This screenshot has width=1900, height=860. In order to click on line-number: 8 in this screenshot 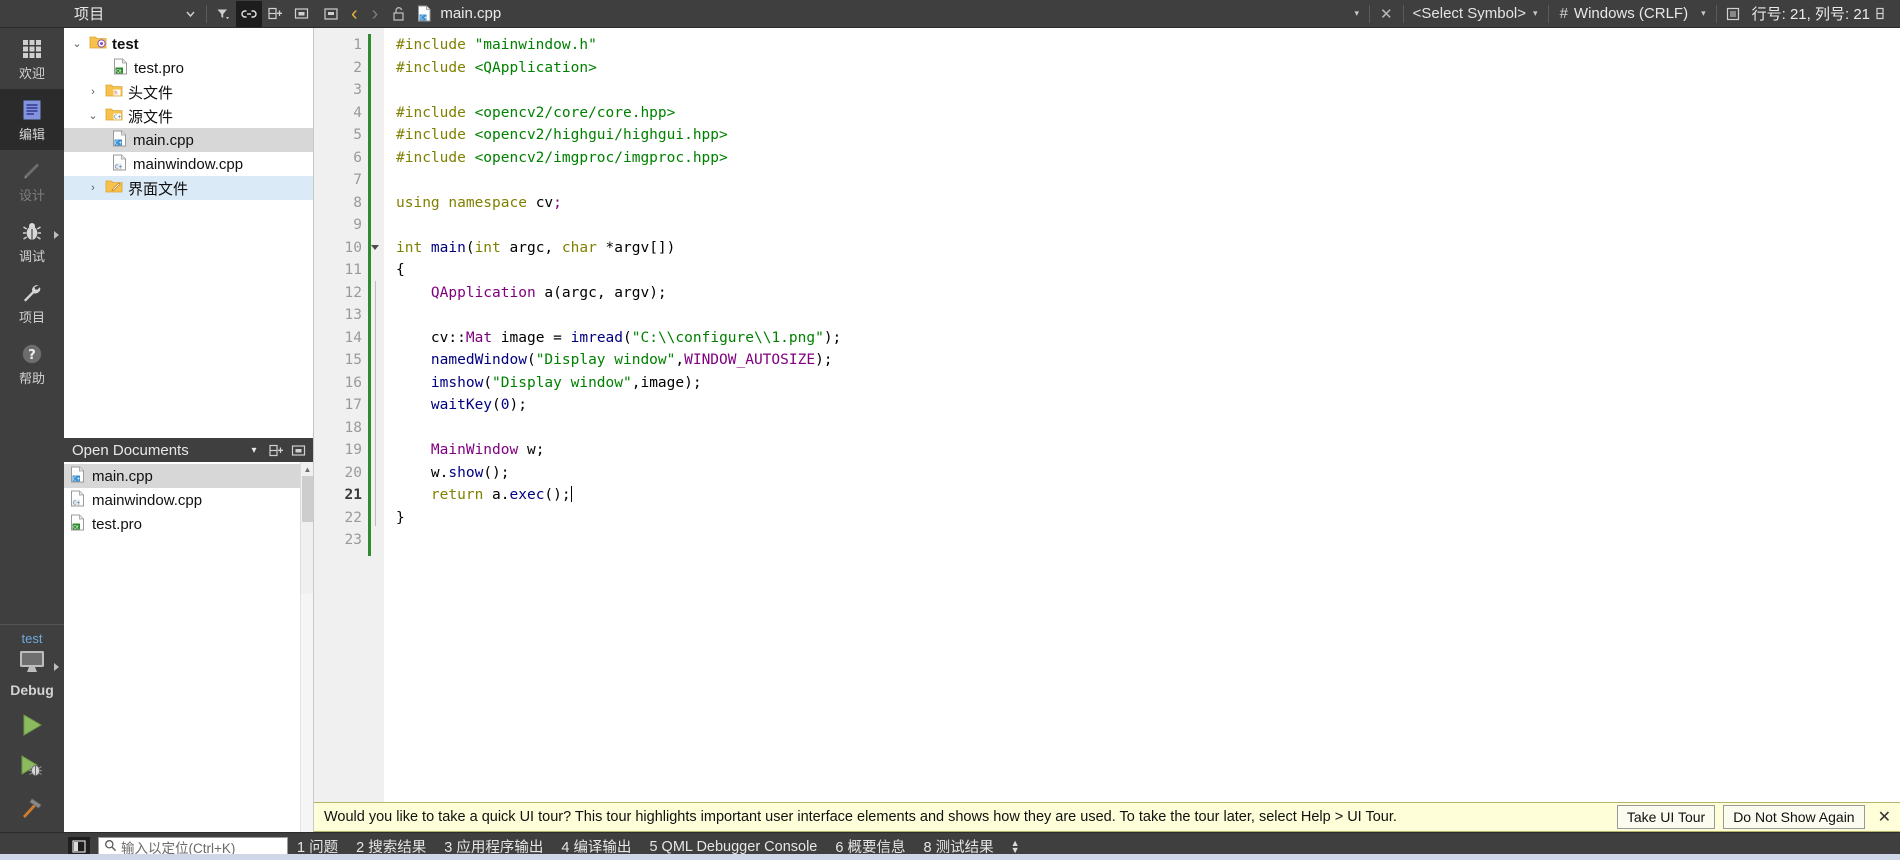, I will do `click(357, 202)`.